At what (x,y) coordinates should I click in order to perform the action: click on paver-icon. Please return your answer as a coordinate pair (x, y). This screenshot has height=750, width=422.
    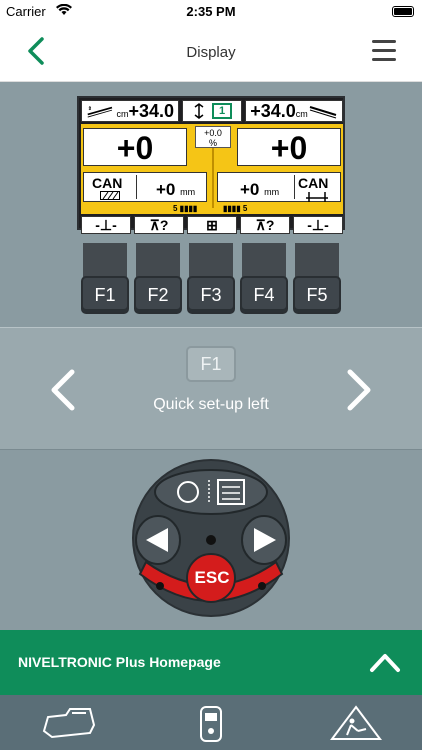
    Looking at the image, I should click on (68, 723).